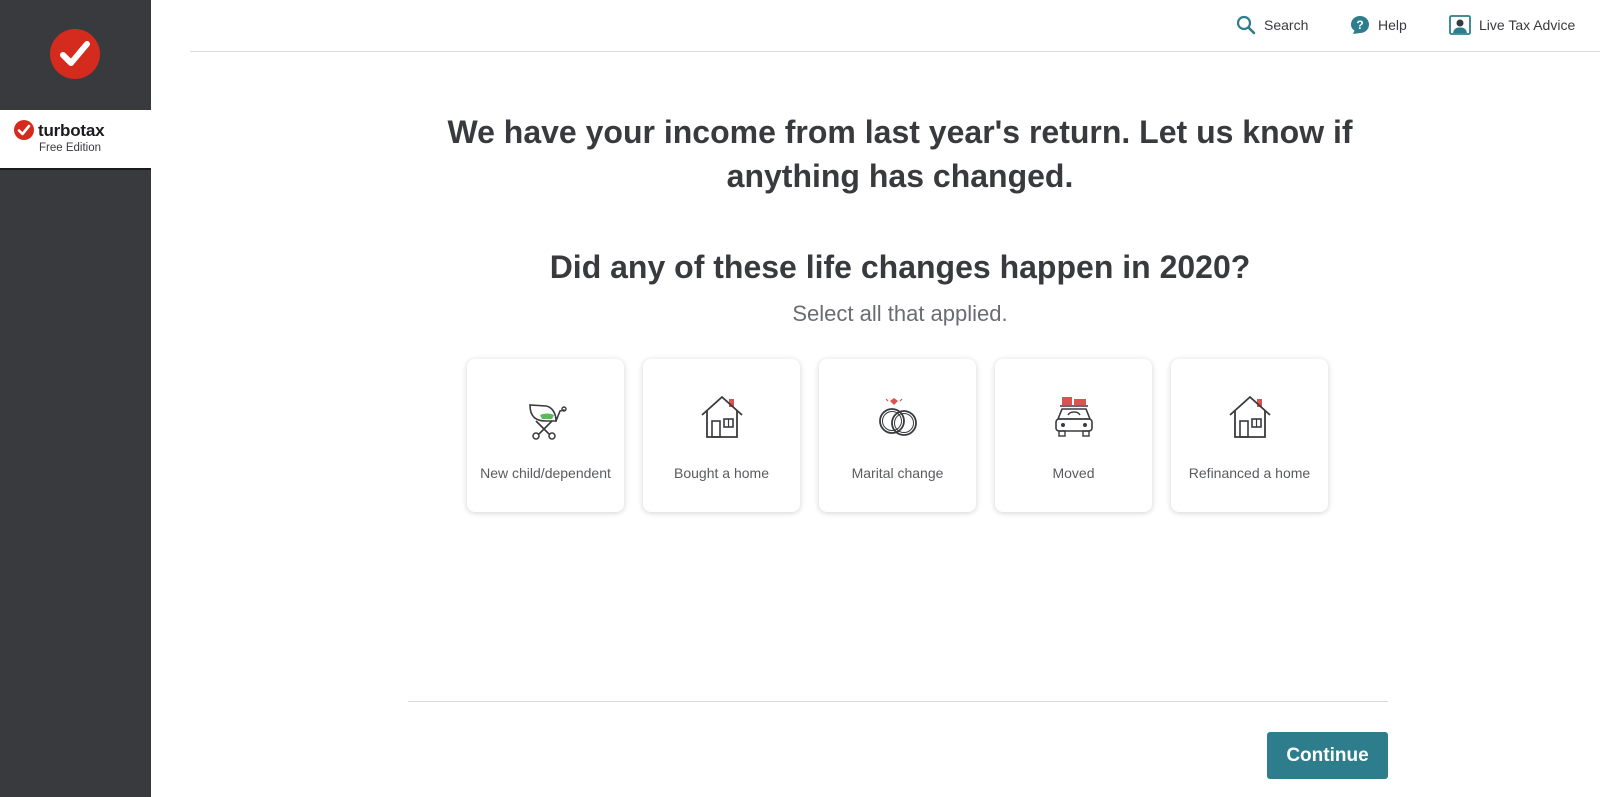 The width and height of the screenshot is (1600, 797). What do you see at coordinates (24, 130) in the screenshot?
I see `brand-check-icon` at bounding box center [24, 130].